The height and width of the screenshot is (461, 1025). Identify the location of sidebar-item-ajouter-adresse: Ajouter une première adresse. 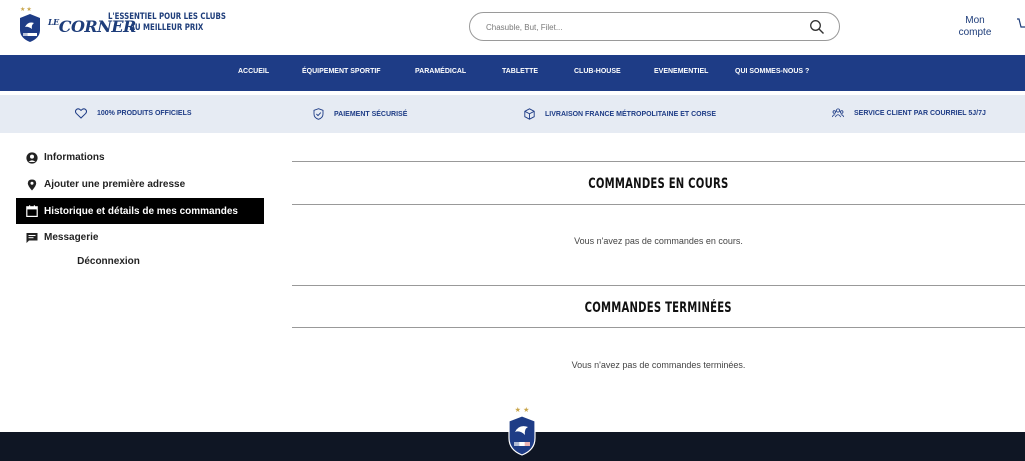
(140, 184).